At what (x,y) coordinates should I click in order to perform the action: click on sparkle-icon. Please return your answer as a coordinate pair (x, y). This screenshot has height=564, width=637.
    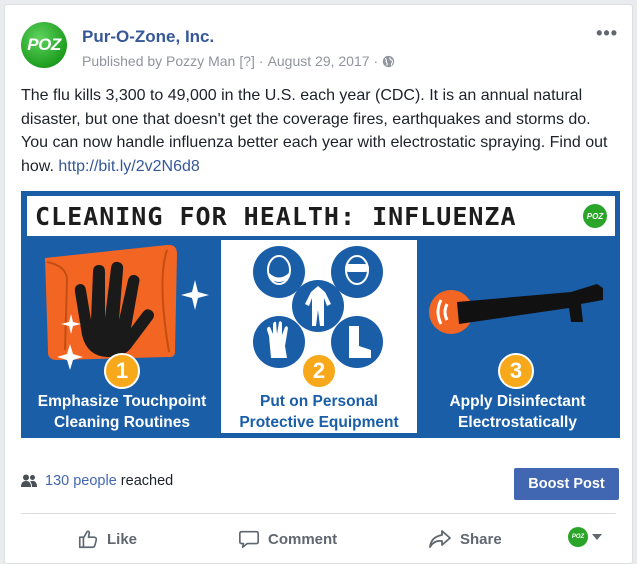
    Looking at the image, I should click on (70, 357).